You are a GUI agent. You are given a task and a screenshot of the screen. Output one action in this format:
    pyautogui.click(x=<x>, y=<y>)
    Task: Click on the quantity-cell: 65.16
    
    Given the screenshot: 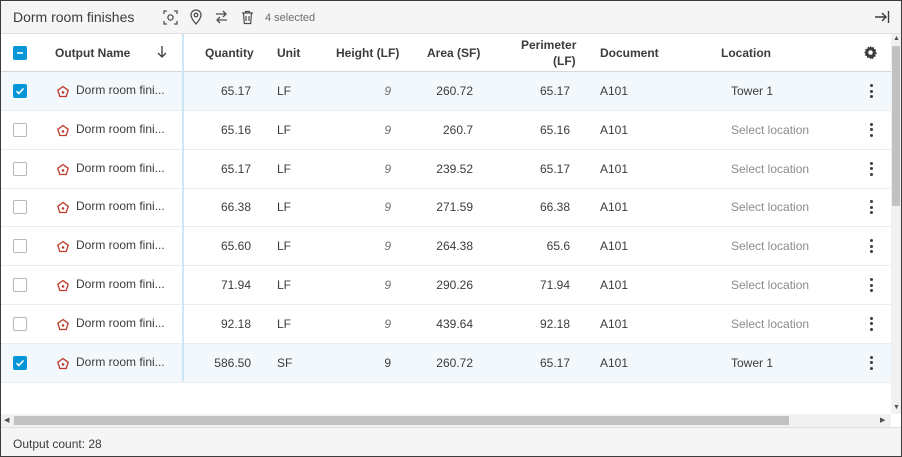 What is the action you would take?
    pyautogui.click(x=221, y=130)
    